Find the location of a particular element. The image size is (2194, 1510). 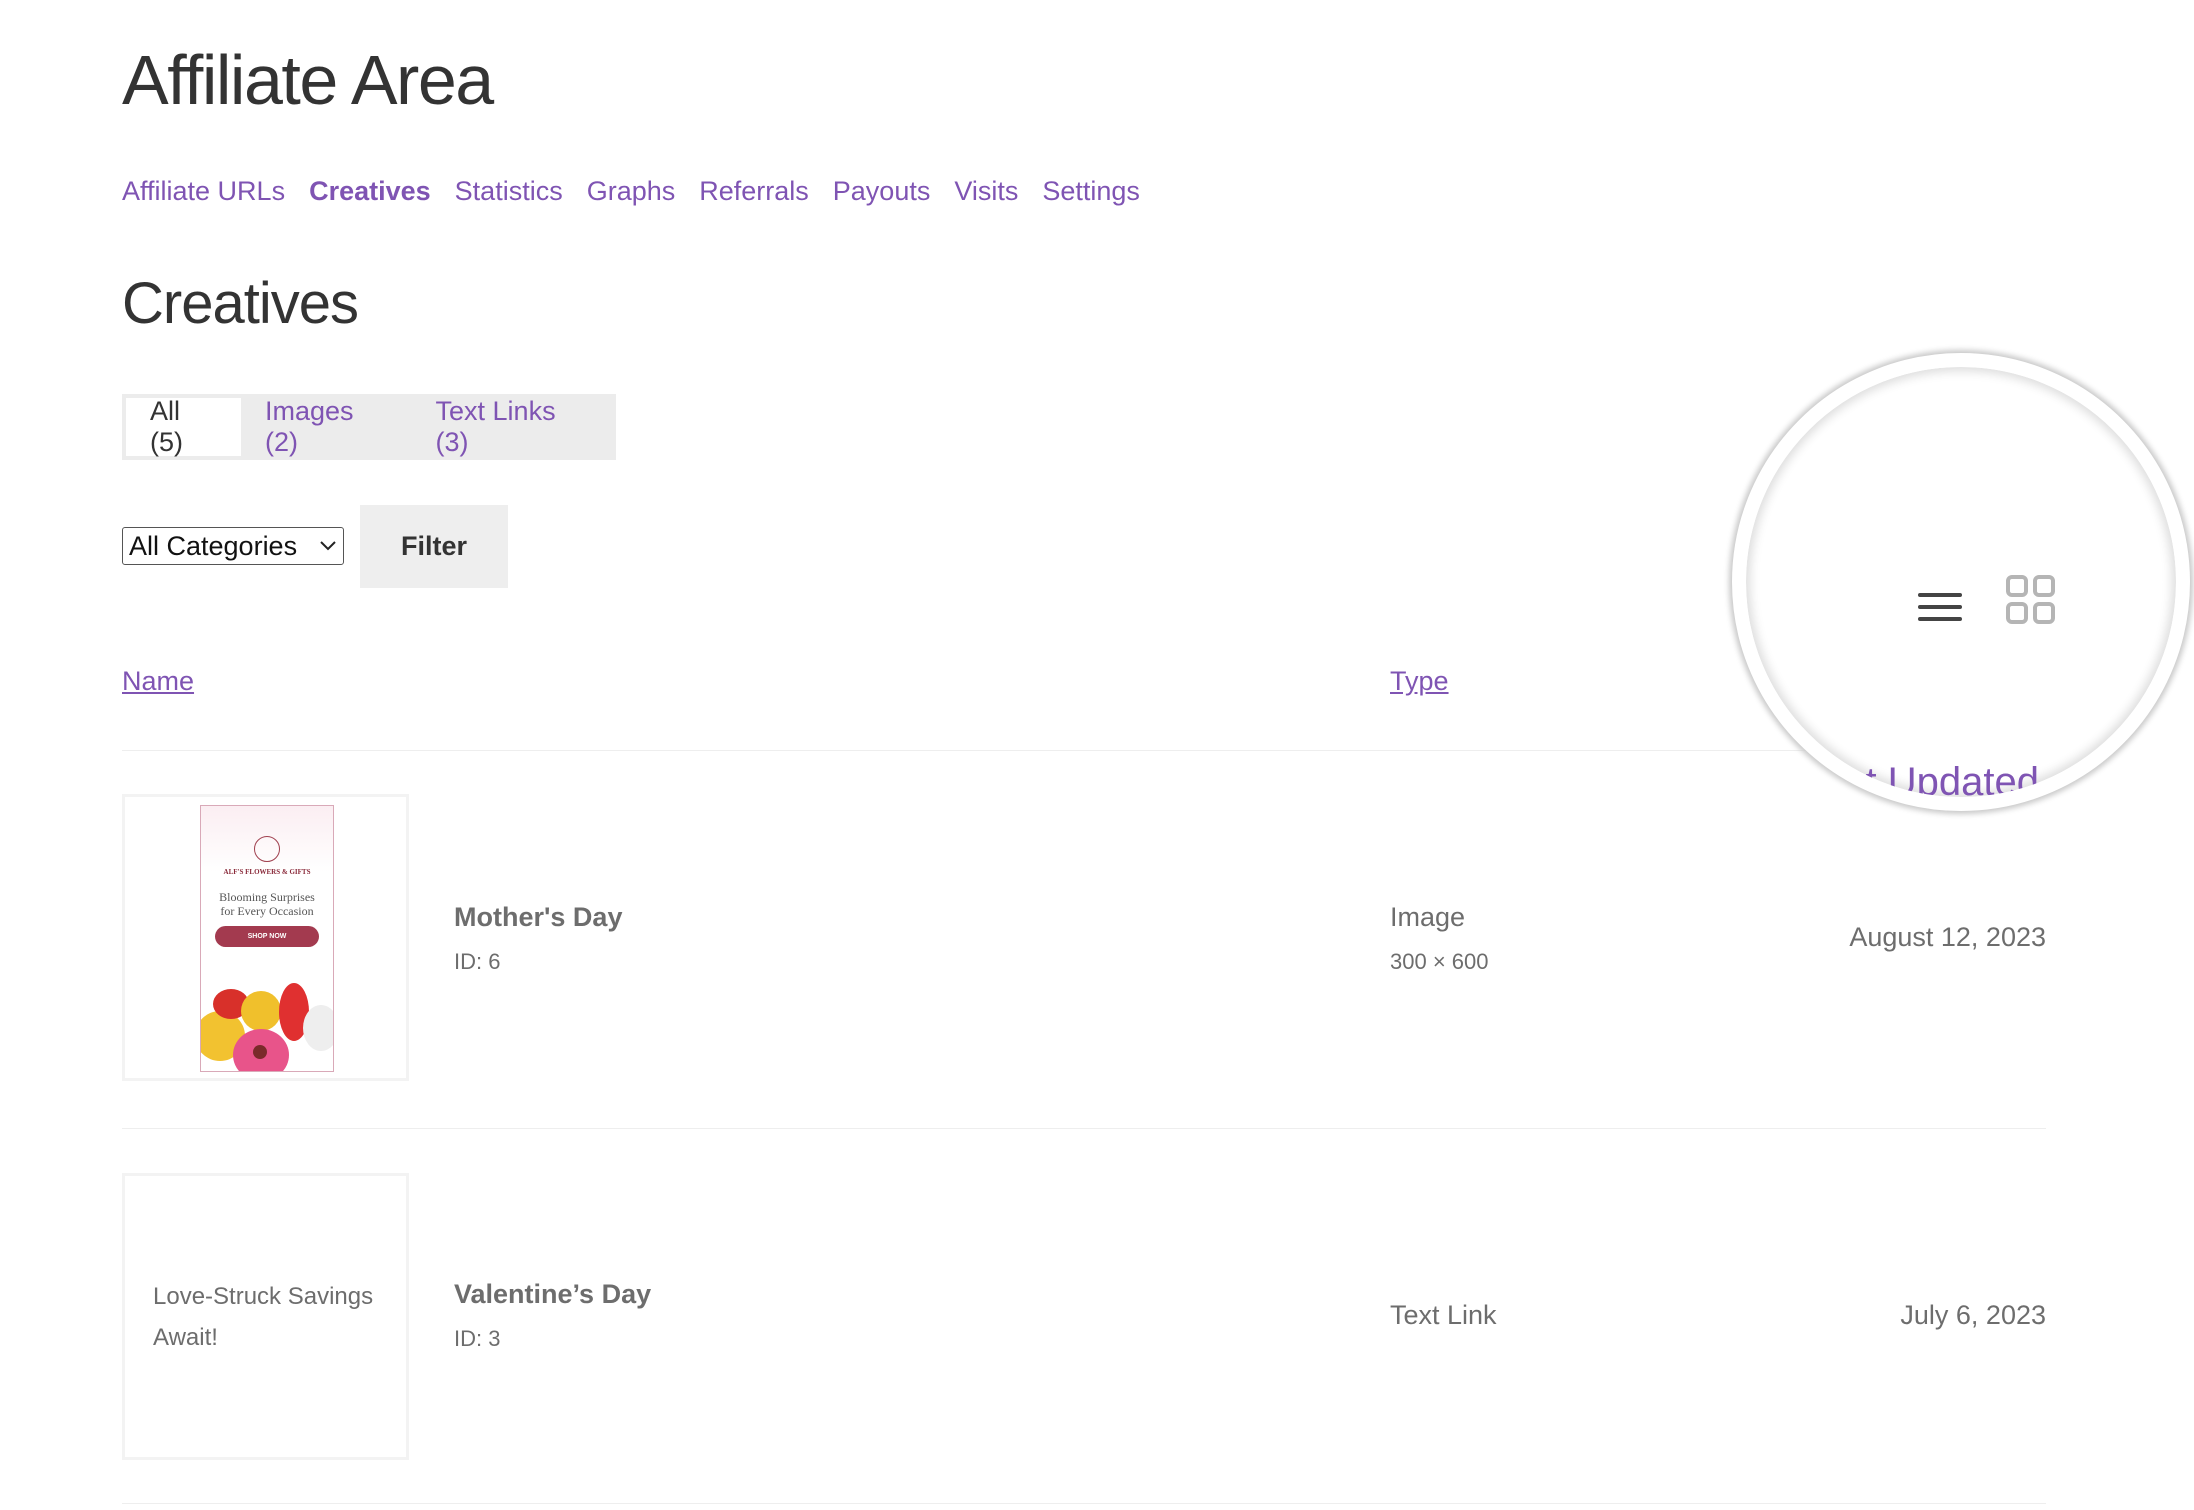

flowers-image is located at coordinates (267, 1026).